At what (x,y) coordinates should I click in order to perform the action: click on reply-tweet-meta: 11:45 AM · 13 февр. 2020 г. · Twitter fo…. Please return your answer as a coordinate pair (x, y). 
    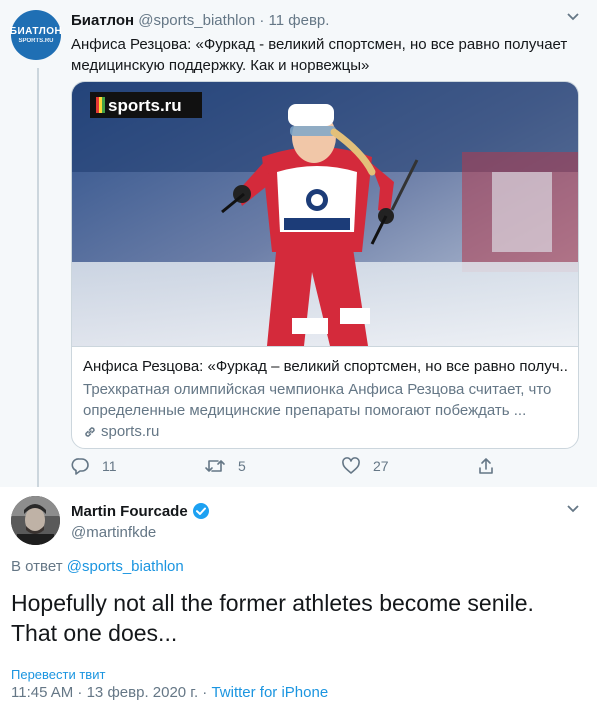
    Looking at the image, I should click on (169, 692).